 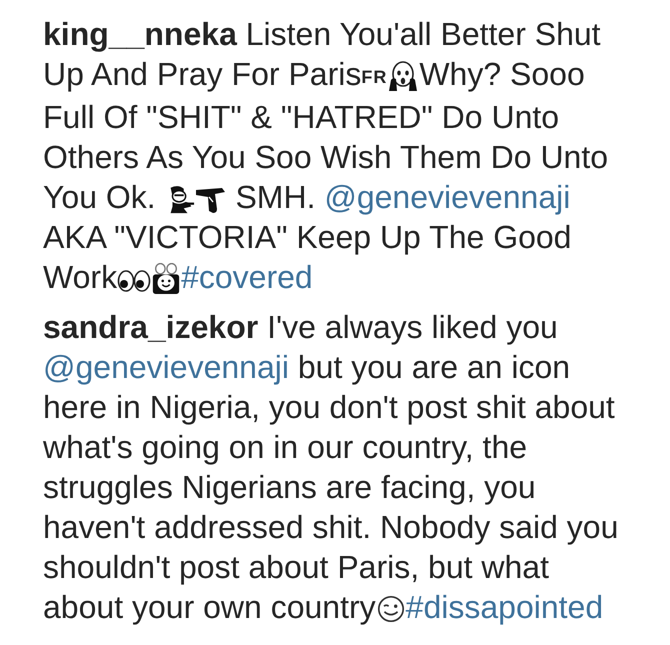 I want to click on hashtag-link: #dissapointed, so click(x=505, y=607).